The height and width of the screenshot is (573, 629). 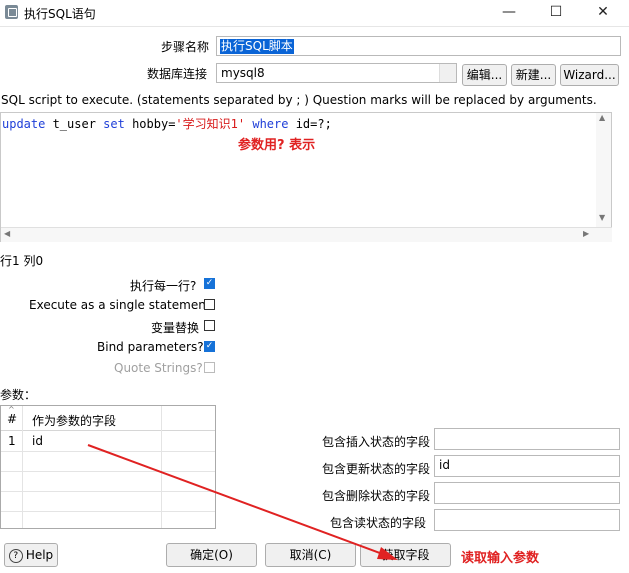 What do you see at coordinates (238, 500) in the screenshot?
I see `arrow-line` at bounding box center [238, 500].